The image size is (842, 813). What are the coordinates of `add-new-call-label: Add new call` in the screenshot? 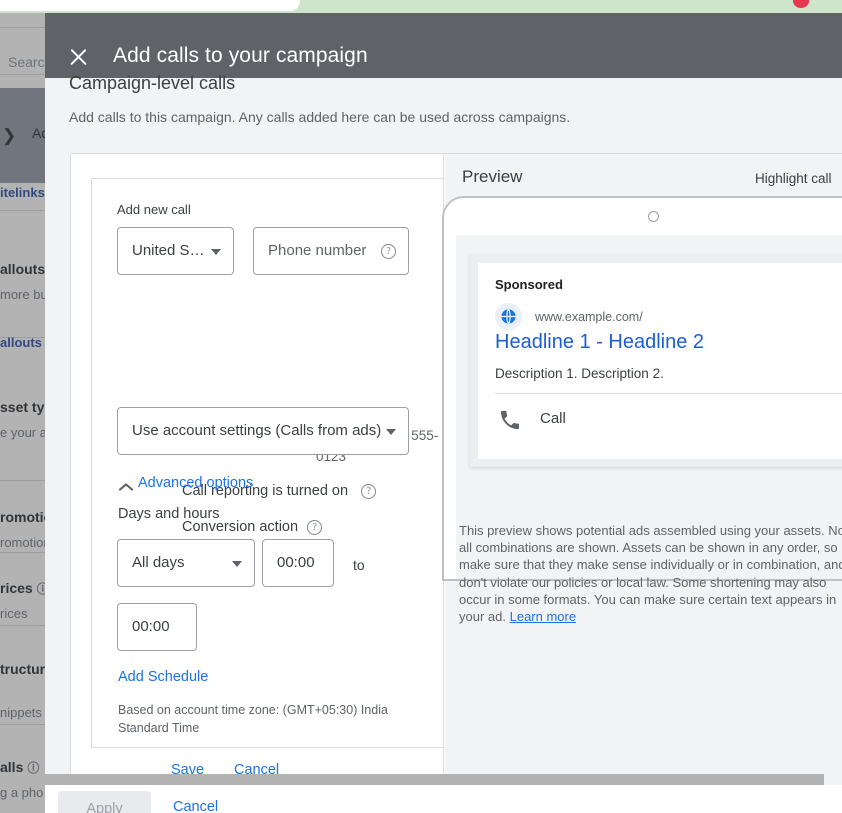 It's located at (154, 209).